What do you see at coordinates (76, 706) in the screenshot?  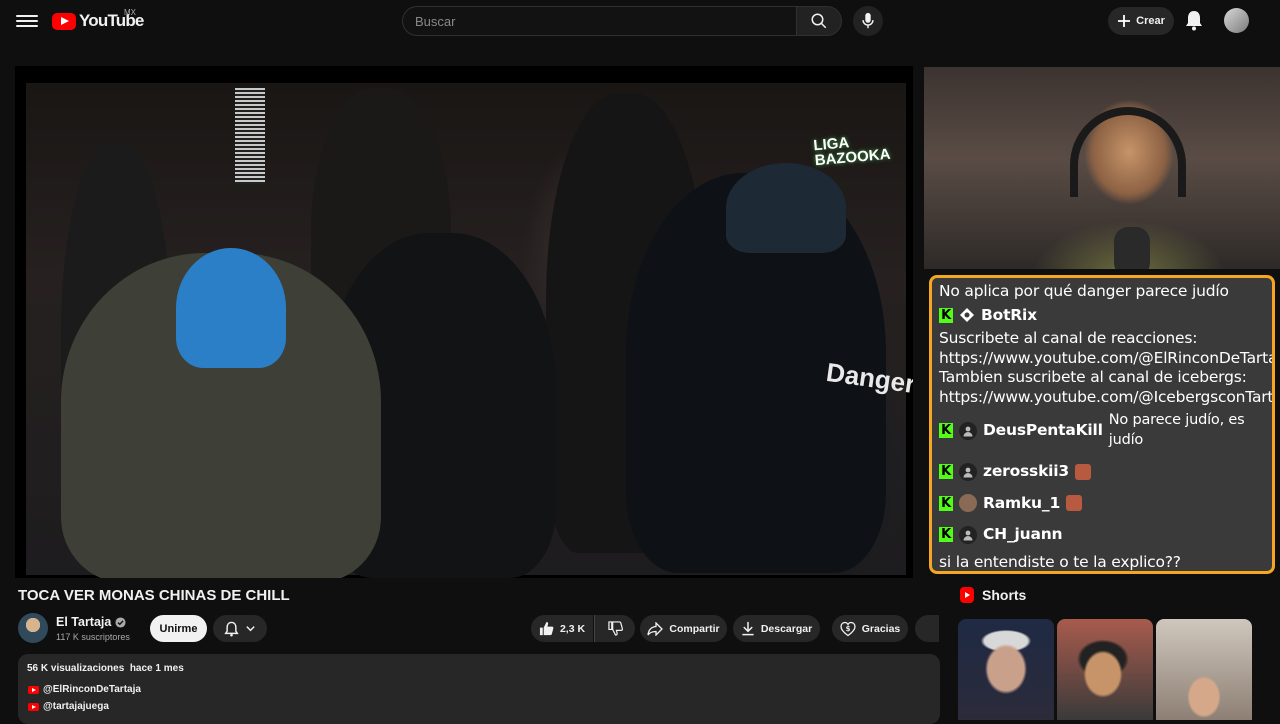 I see `description-link-text: @tartajajuega` at bounding box center [76, 706].